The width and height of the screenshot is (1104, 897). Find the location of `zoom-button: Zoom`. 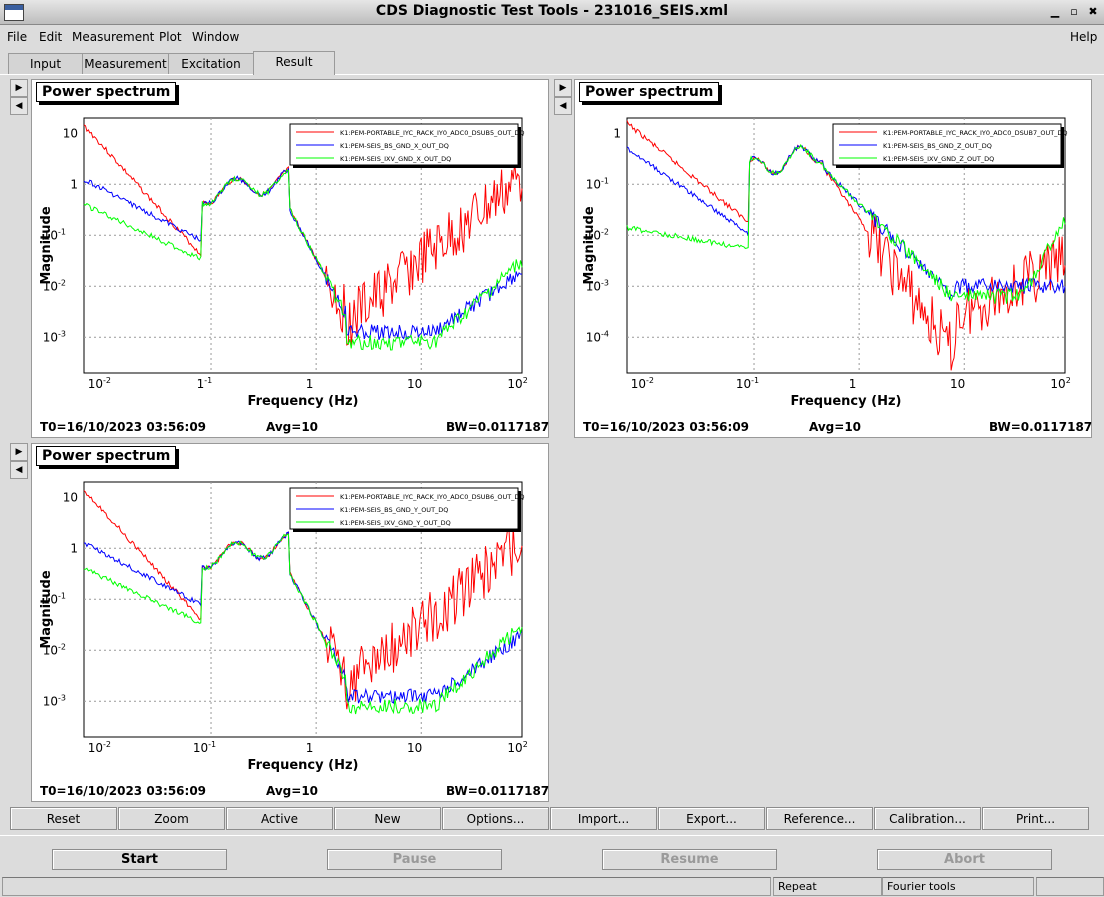

zoom-button: Zoom is located at coordinates (171, 818).